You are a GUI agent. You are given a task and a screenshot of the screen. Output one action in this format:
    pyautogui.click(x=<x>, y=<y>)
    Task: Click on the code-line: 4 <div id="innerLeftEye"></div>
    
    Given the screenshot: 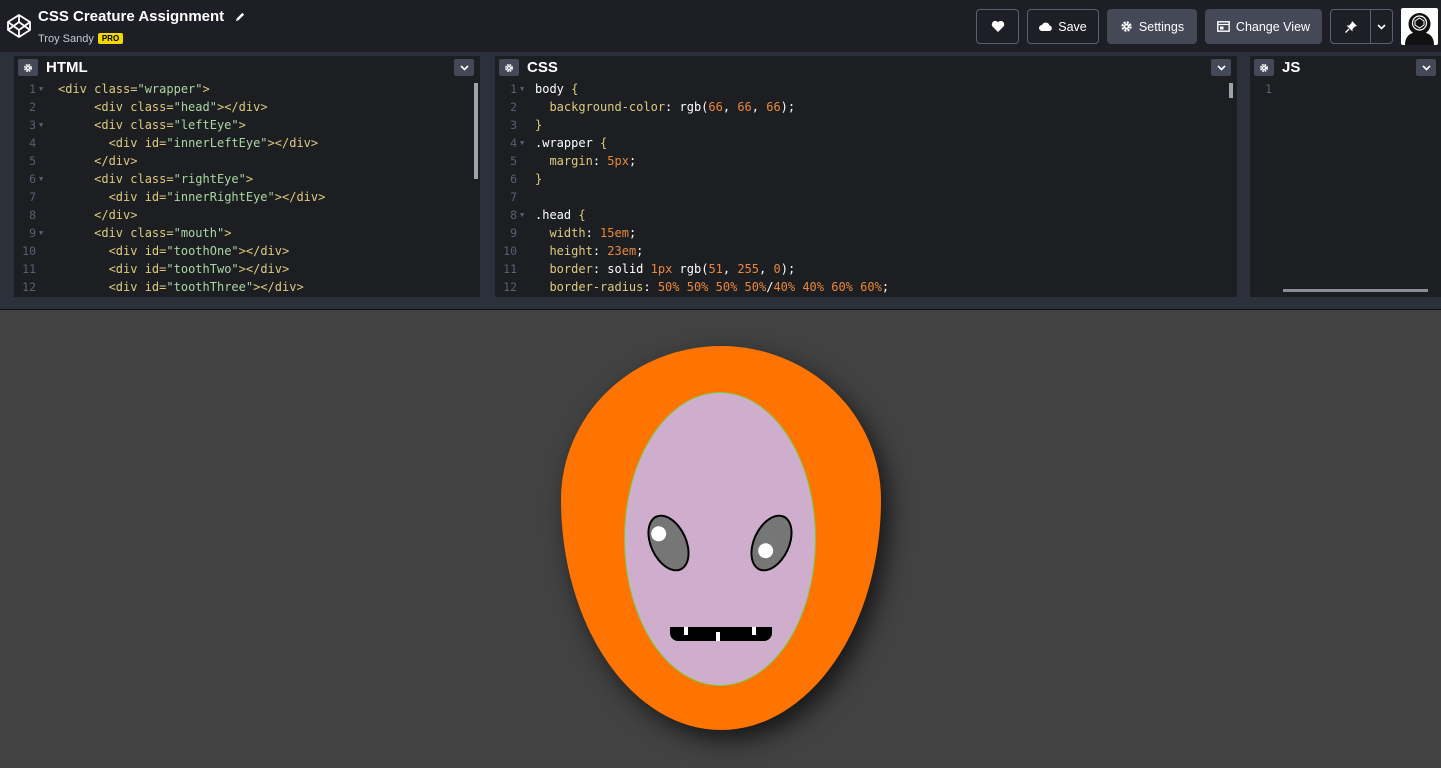 What is the action you would take?
    pyautogui.click(x=247, y=143)
    